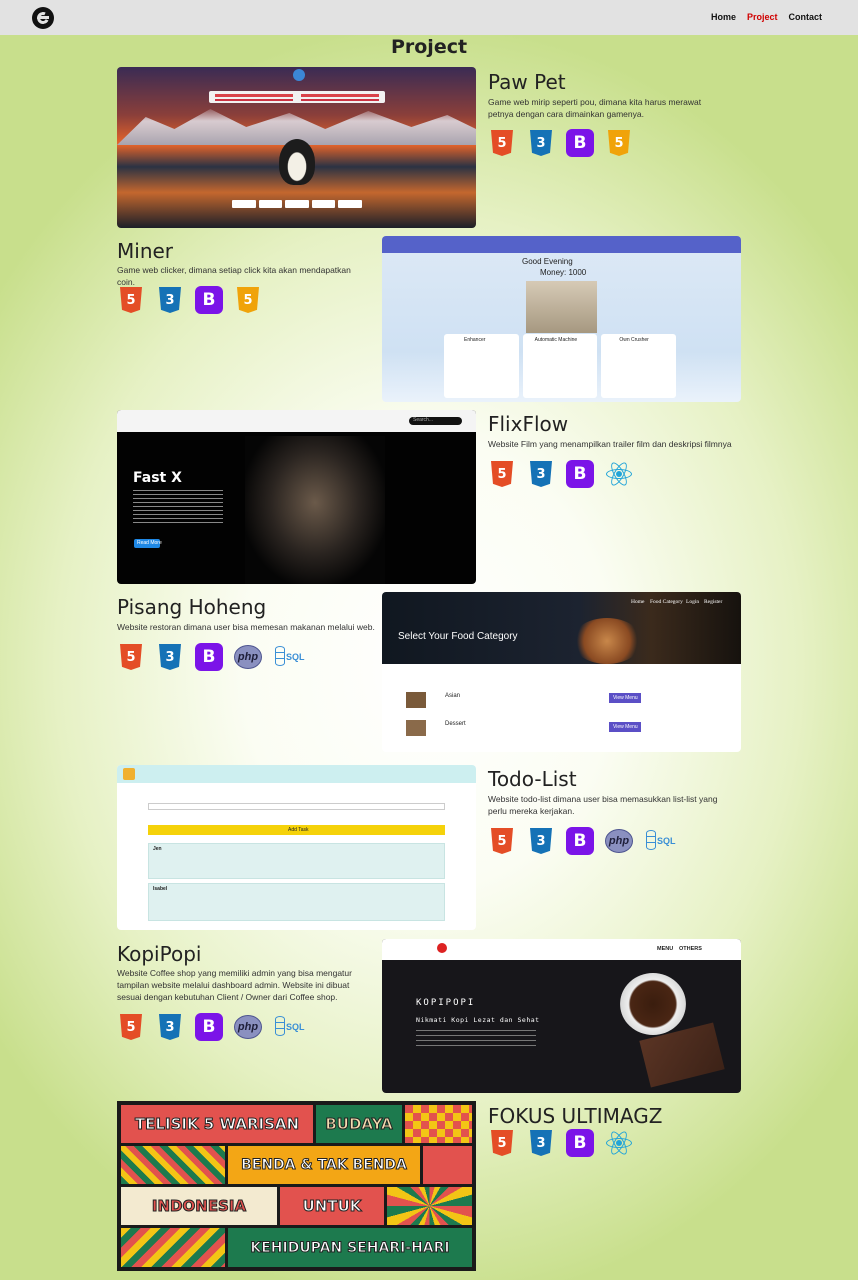 This screenshot has width=858, height=1280. I want to click on nav-item: Food Category, so click(666, 602).